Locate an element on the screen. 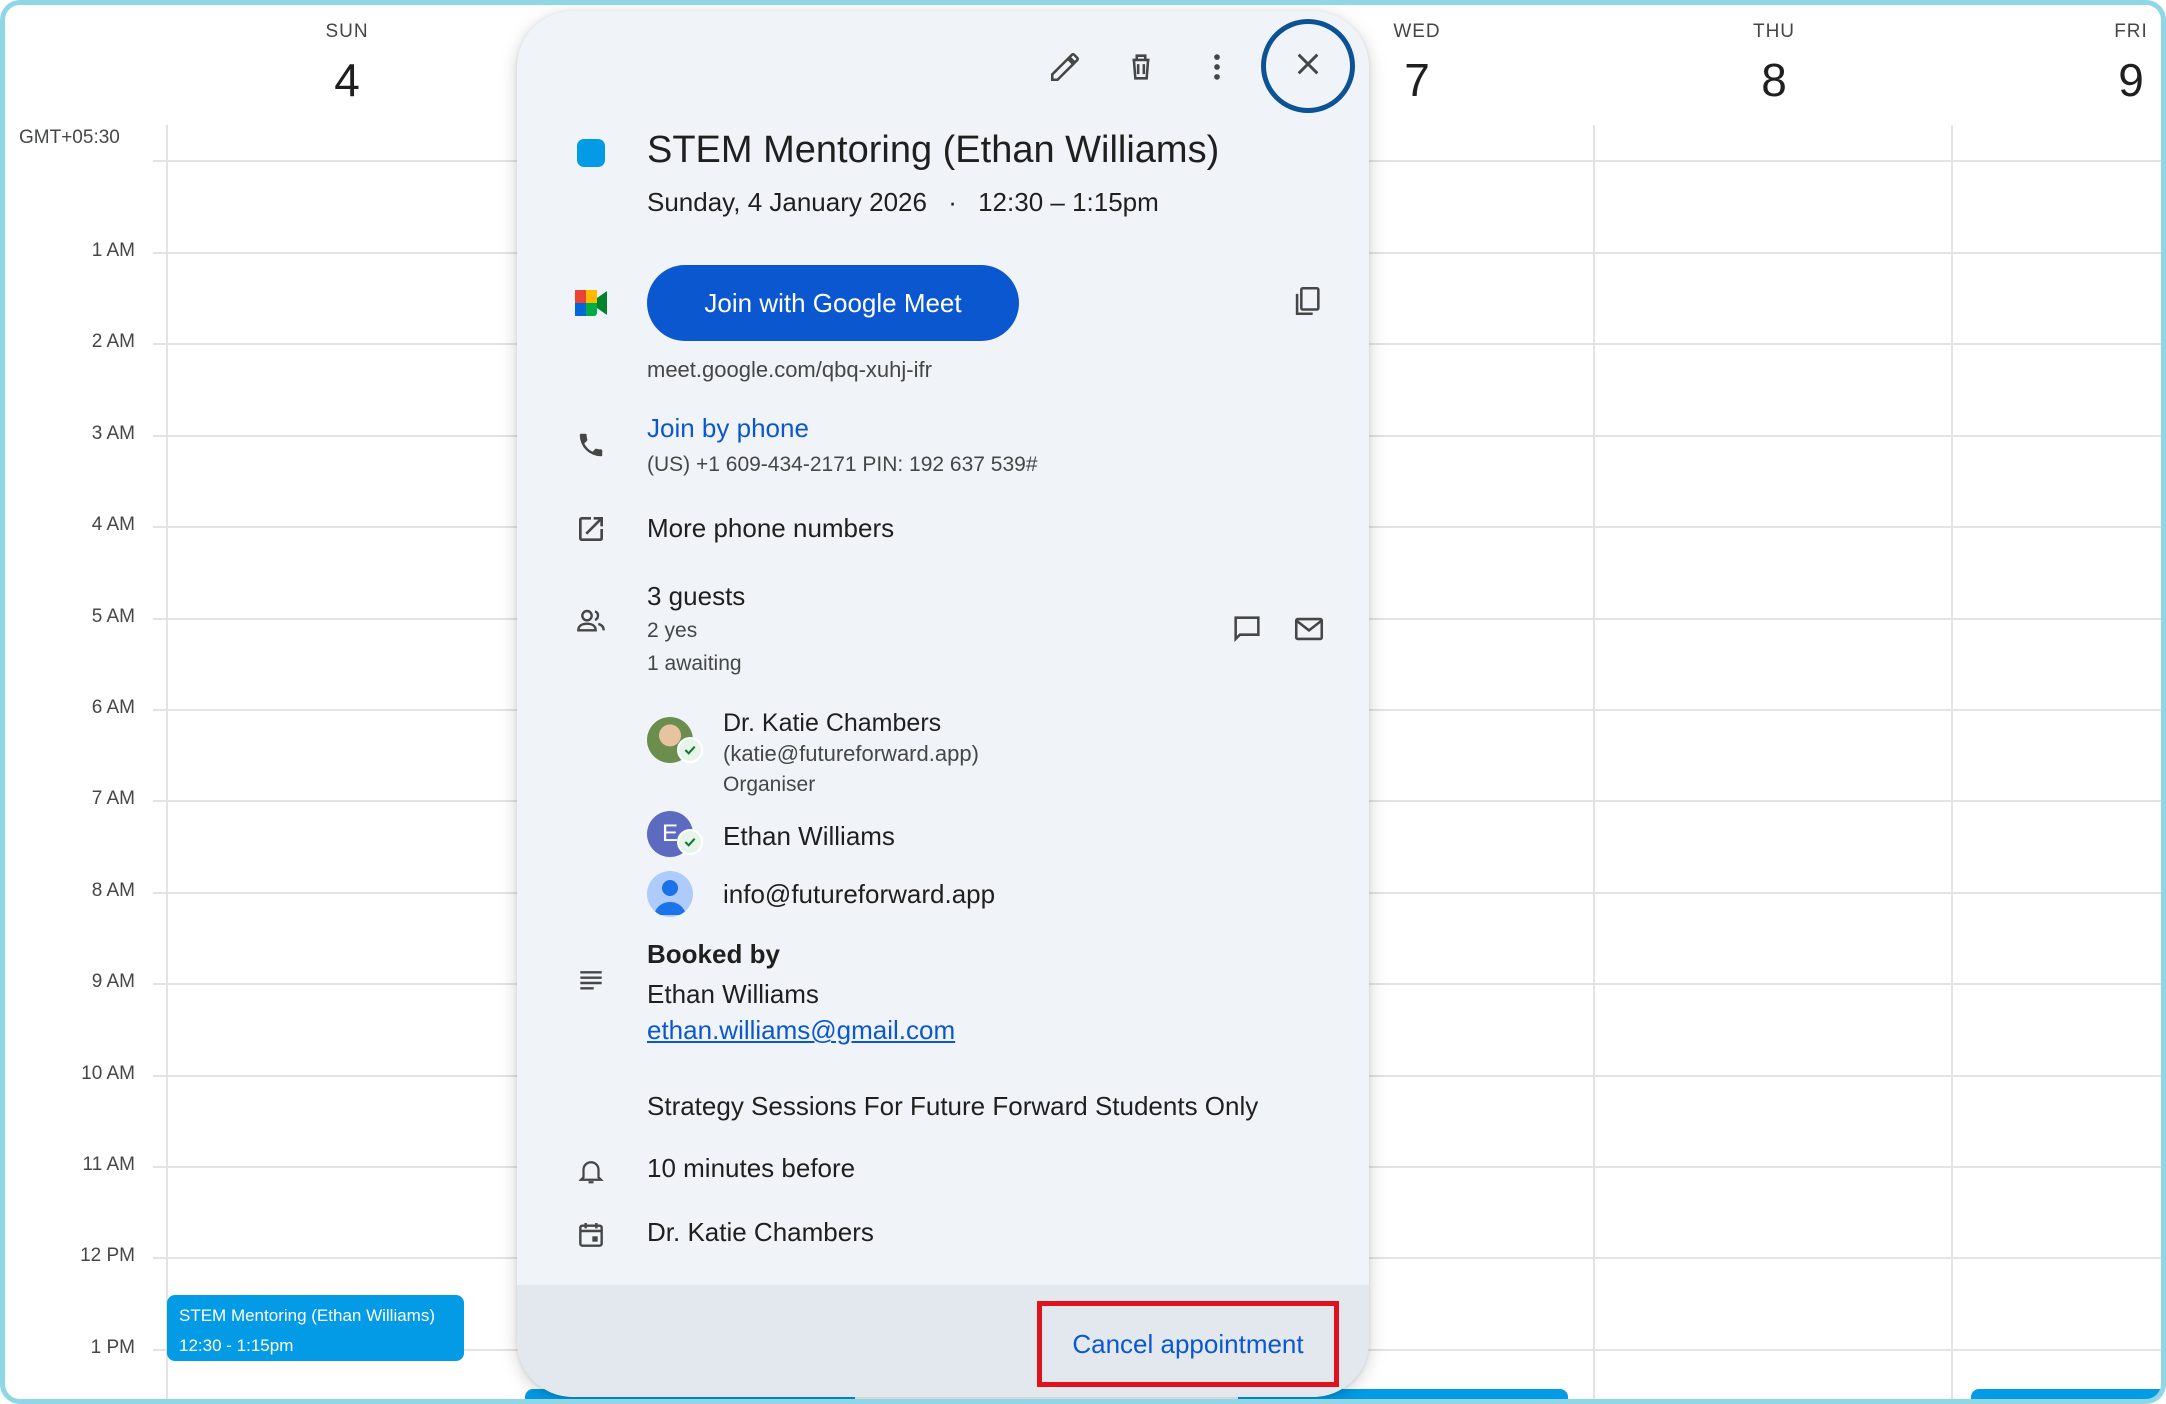  description-icon is located at coordinates (591, 979).